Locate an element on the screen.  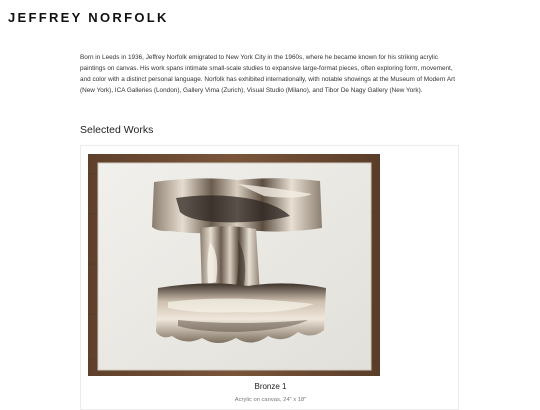
selected-works-heading: Selected Works is located at coordinates (117, 130).